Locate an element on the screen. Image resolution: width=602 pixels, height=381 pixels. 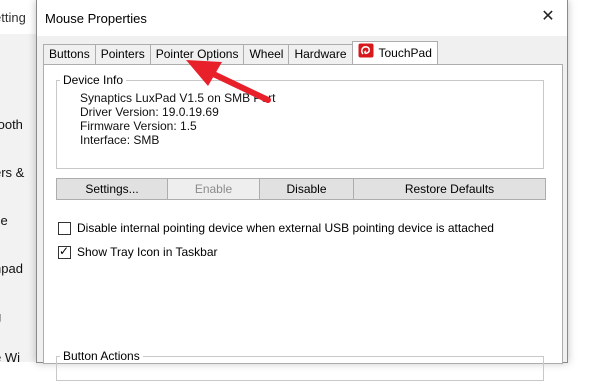
close-icon: ✕ is located at coordinates (548, 17).